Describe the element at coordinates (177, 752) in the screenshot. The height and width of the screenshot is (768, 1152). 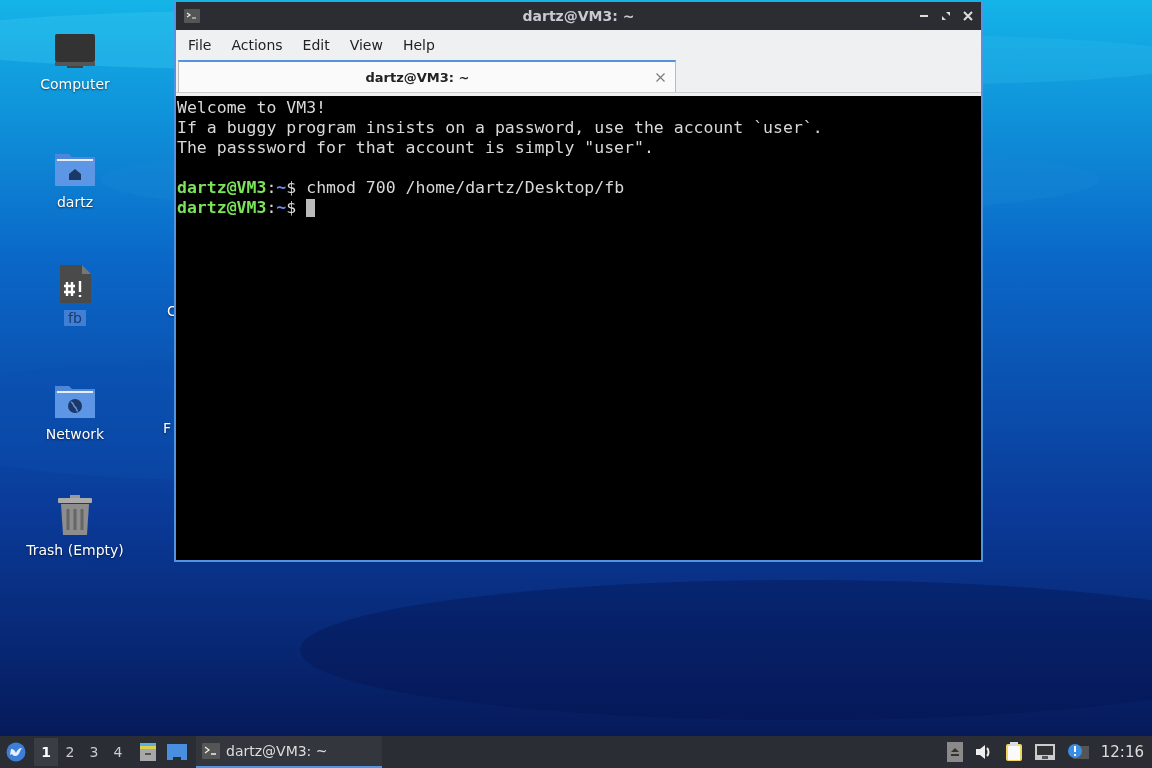
I see `desktop-icon` at that location.